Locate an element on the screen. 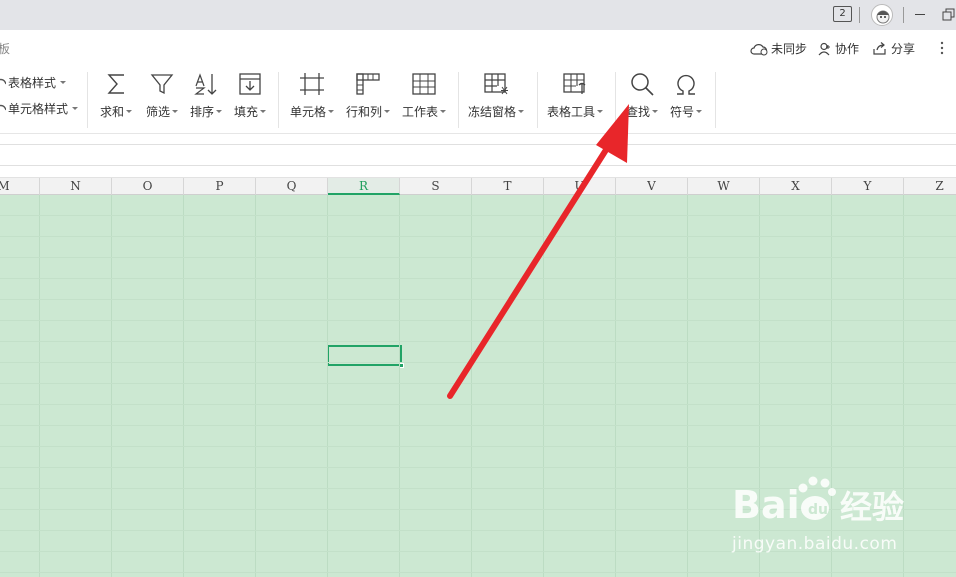  column-header-r: R is located at coordinates (364, 186).